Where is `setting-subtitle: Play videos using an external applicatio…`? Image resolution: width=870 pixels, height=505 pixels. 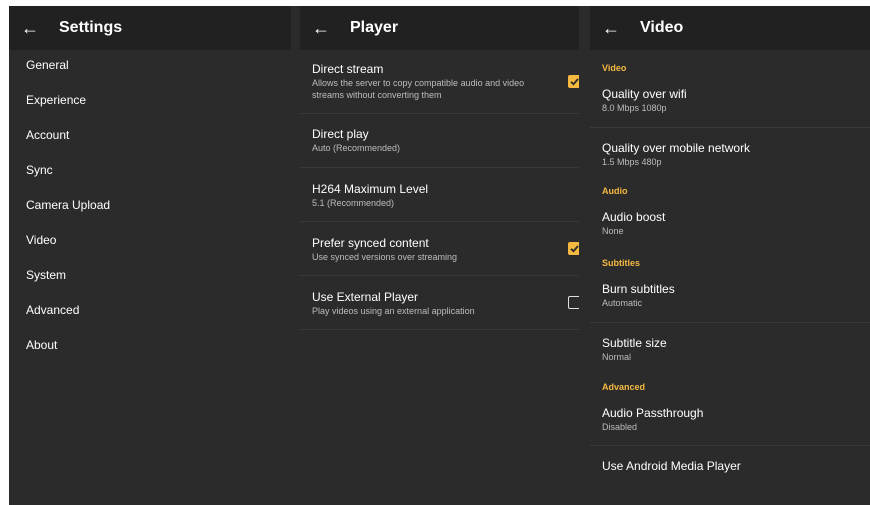
setting-subtitle: Play videos using an external applicatio… is located at coordinates (393, 311).